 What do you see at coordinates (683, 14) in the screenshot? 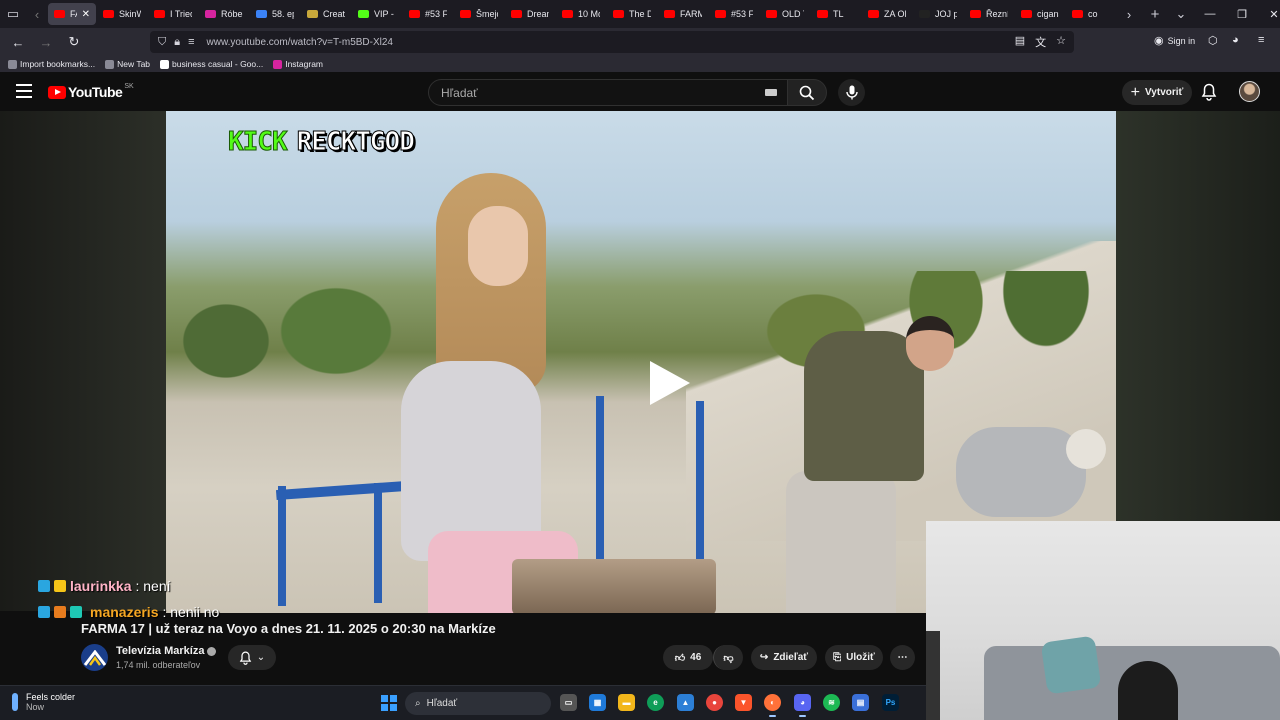
I see `browser-tab: FARM` at bounding box center [683, 14].